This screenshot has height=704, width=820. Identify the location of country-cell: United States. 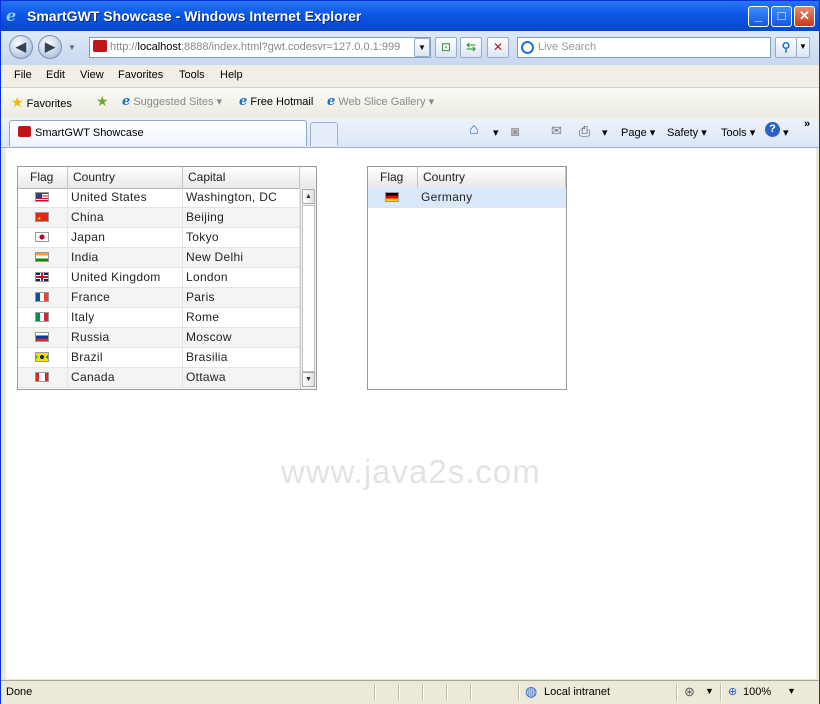
(125, 197).